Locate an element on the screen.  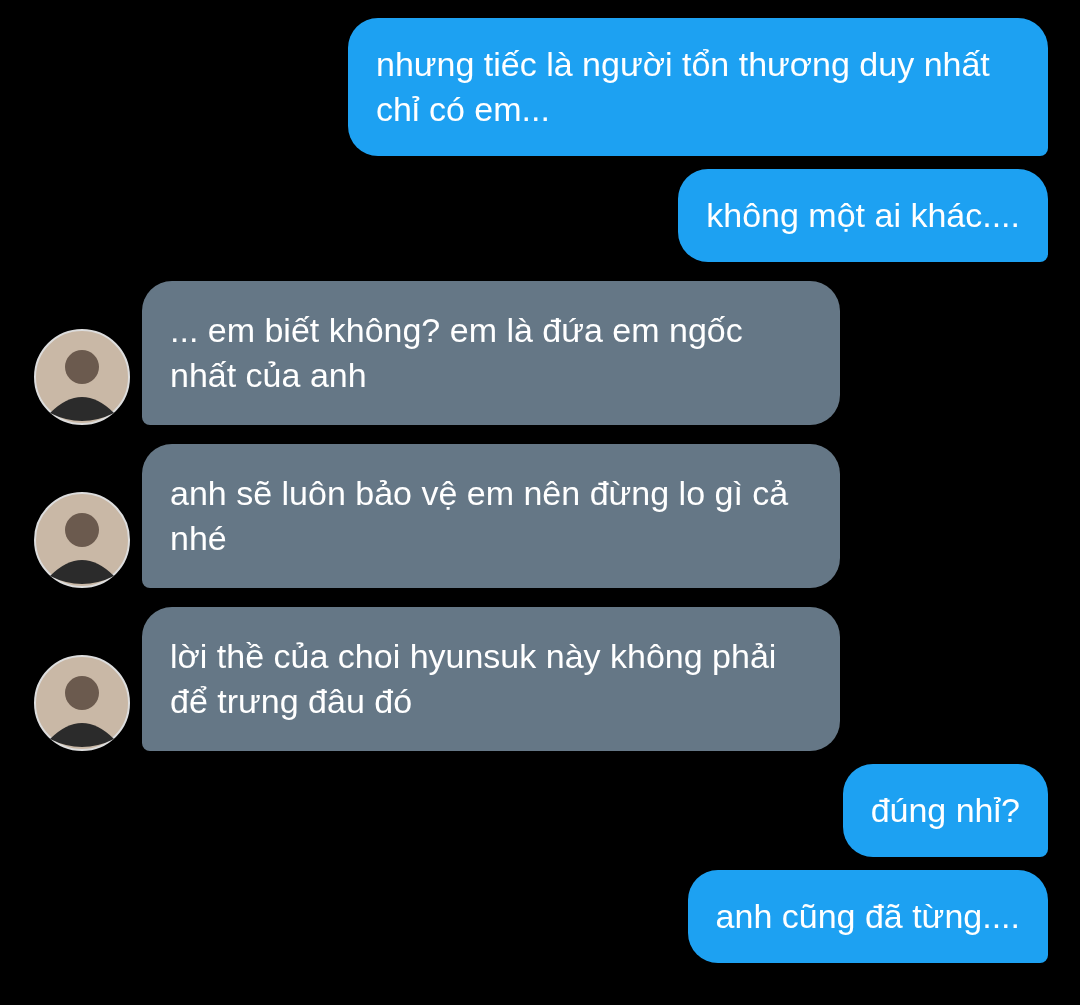
received-message-bubble: anh sẽ luôn bảo vệ em nên đừng lo gì cả nhé is located at coordinates (491, 516).